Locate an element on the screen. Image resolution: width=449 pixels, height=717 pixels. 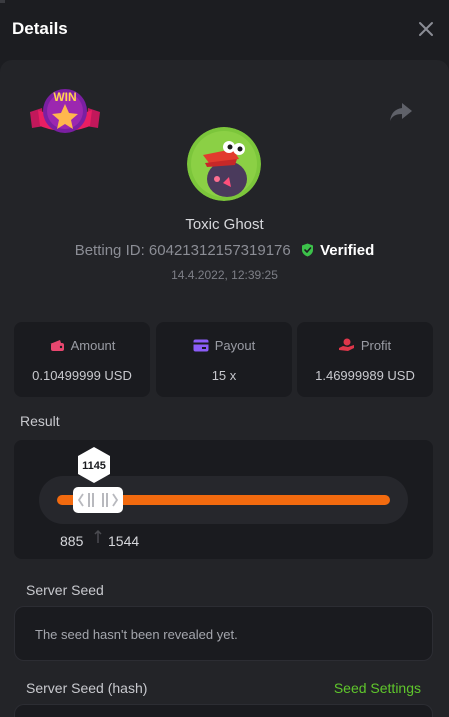
payout-label: Payout is located at coordinates (235, 345).